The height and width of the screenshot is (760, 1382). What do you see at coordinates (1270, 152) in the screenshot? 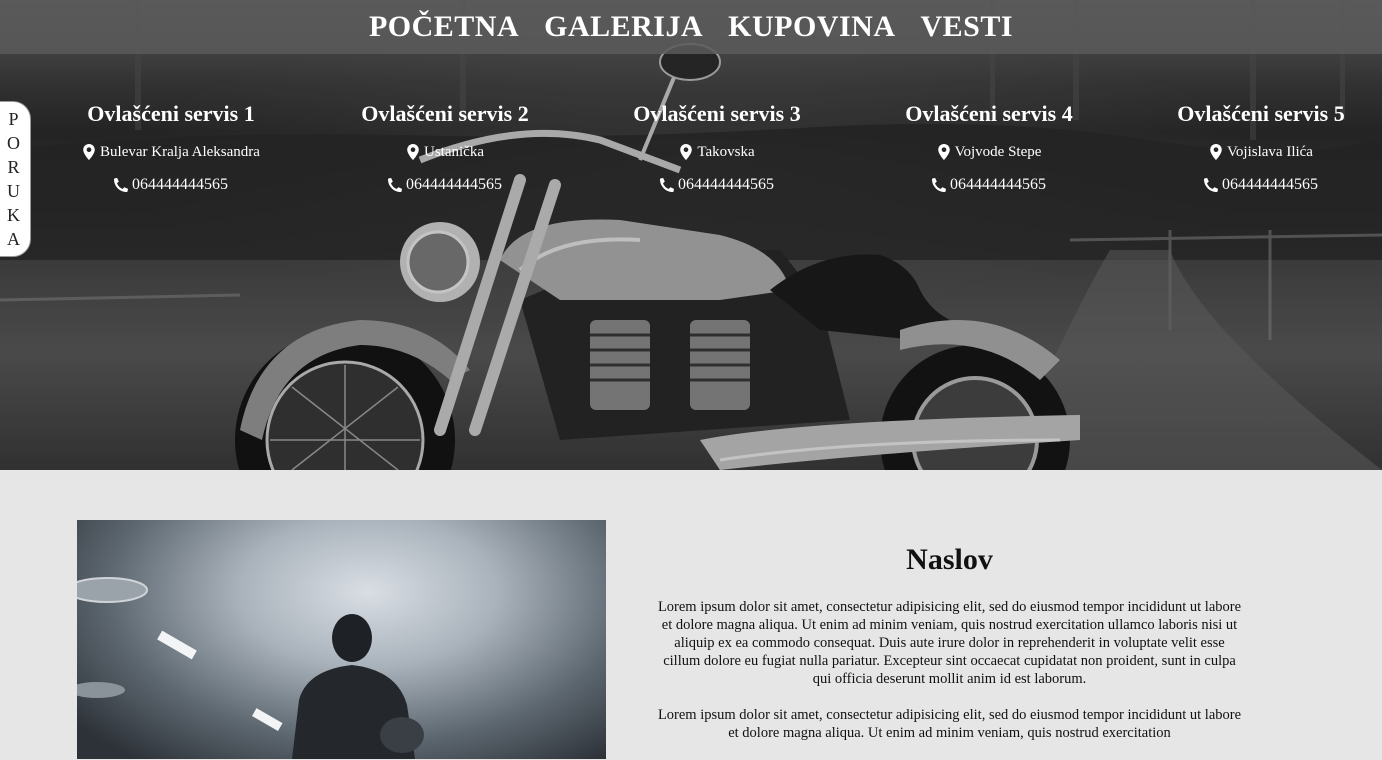
I see `address-text: Vojislava Ilića` at bounding box center [1270, 152].